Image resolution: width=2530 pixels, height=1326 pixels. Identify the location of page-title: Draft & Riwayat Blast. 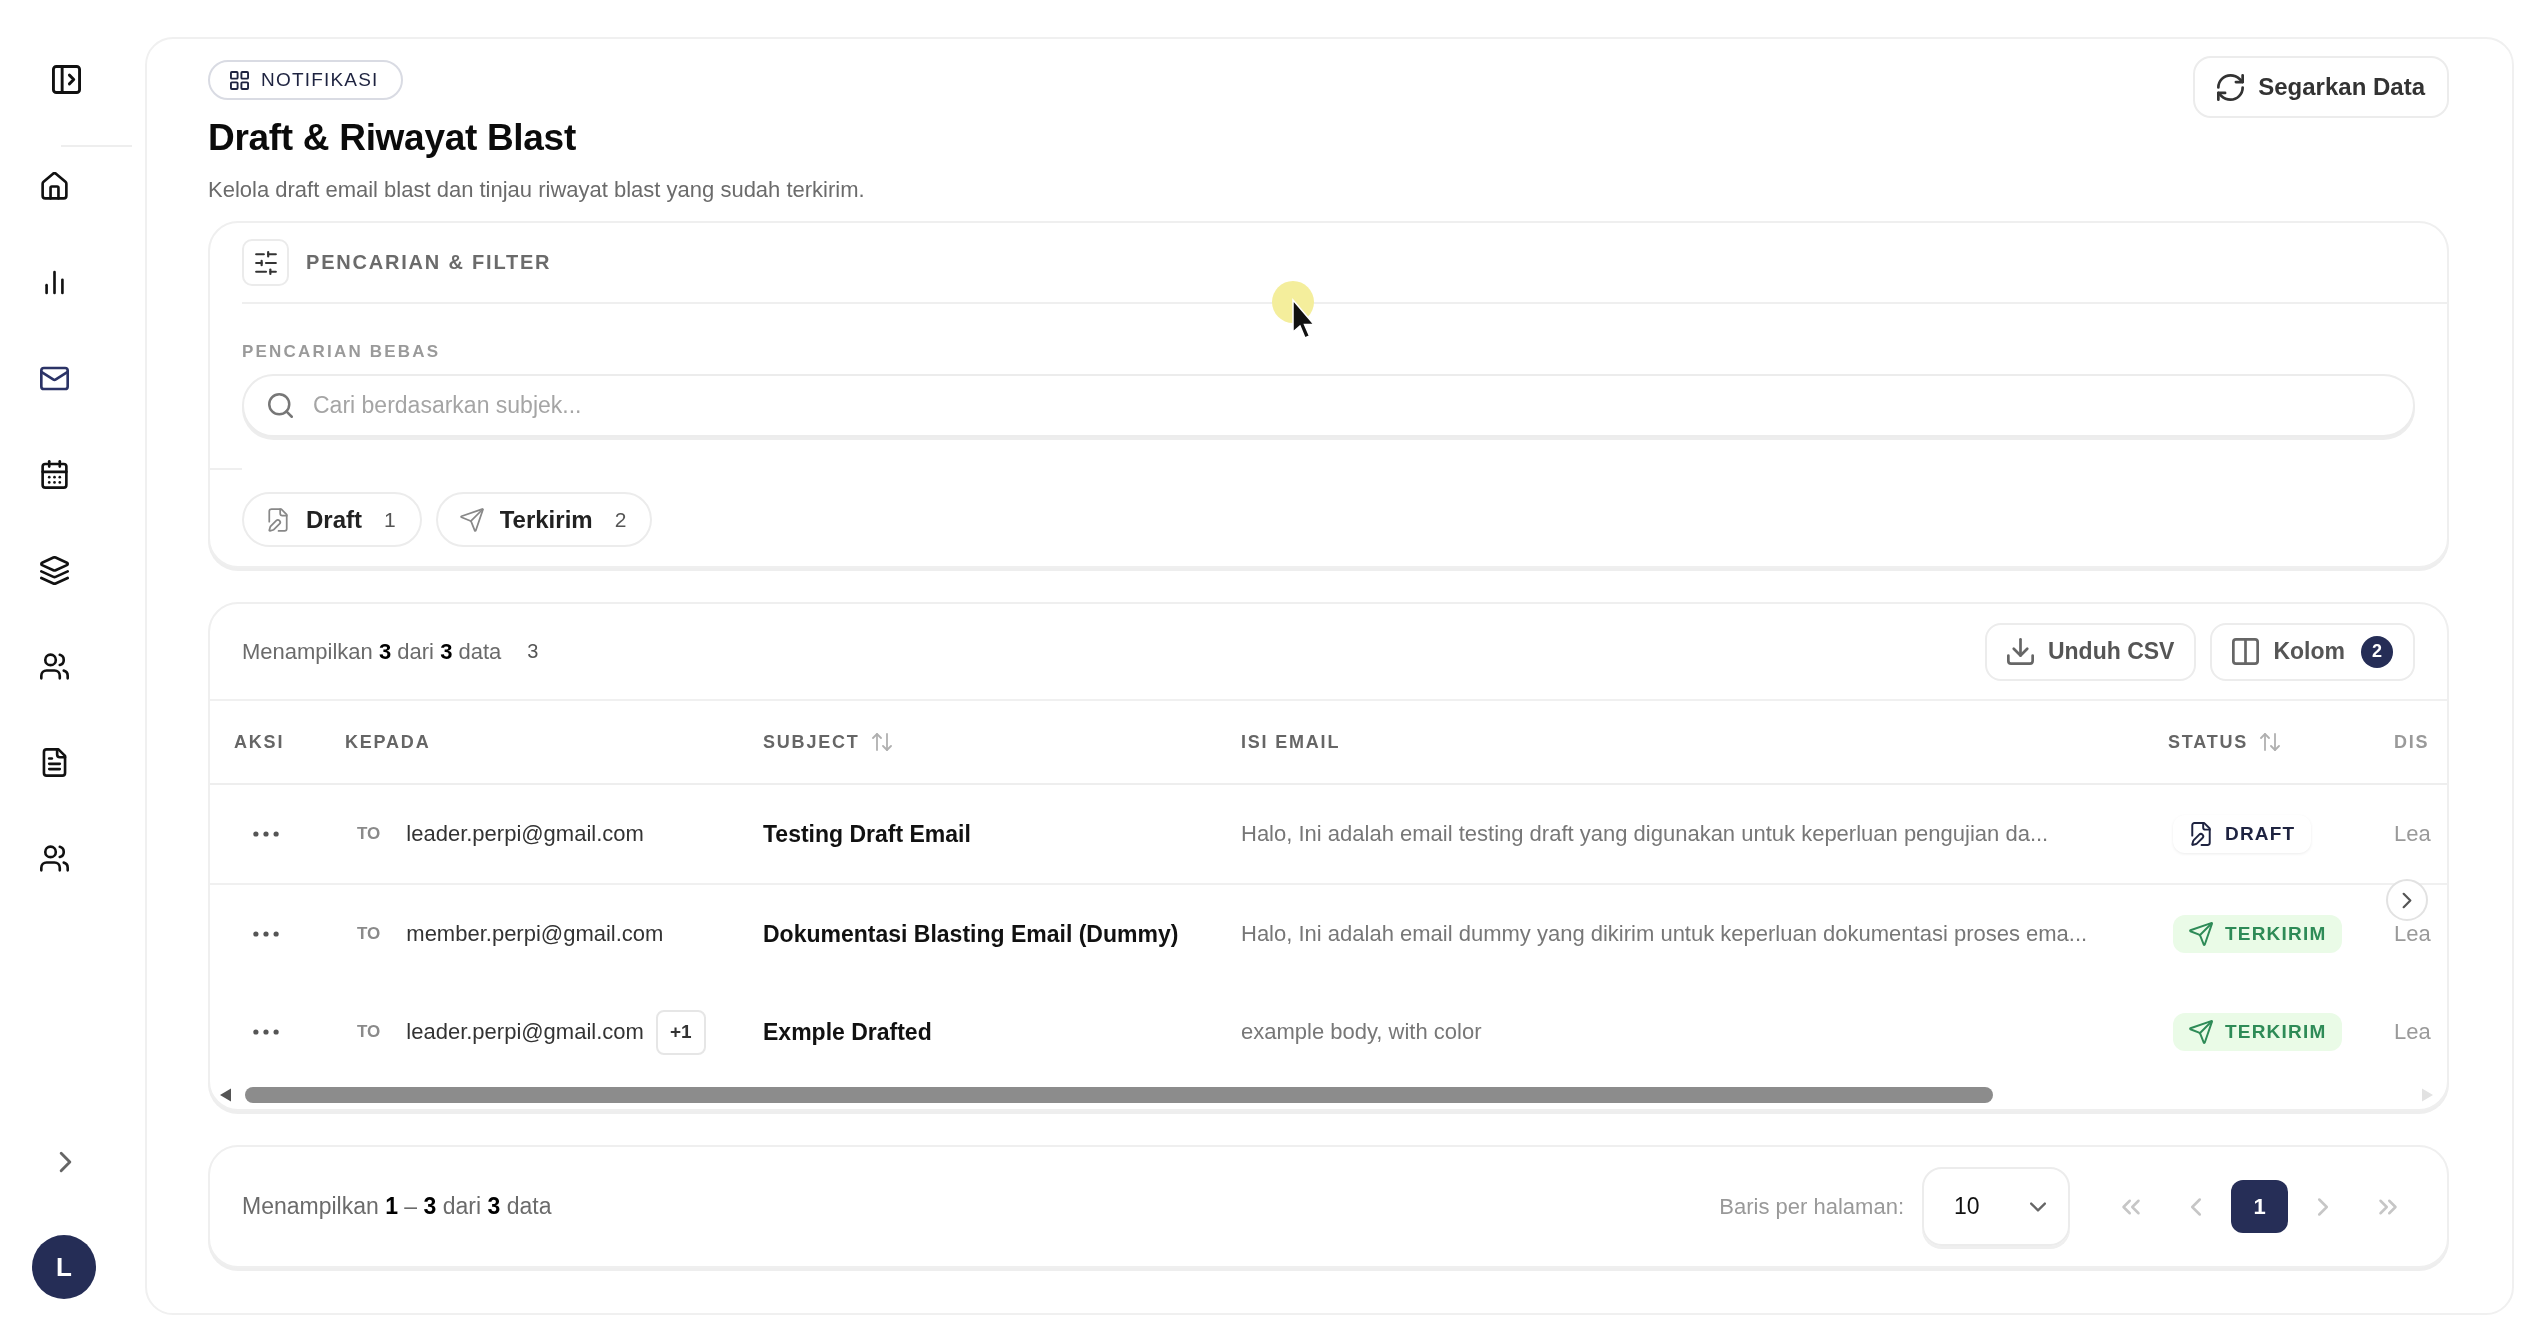
(392, 138).